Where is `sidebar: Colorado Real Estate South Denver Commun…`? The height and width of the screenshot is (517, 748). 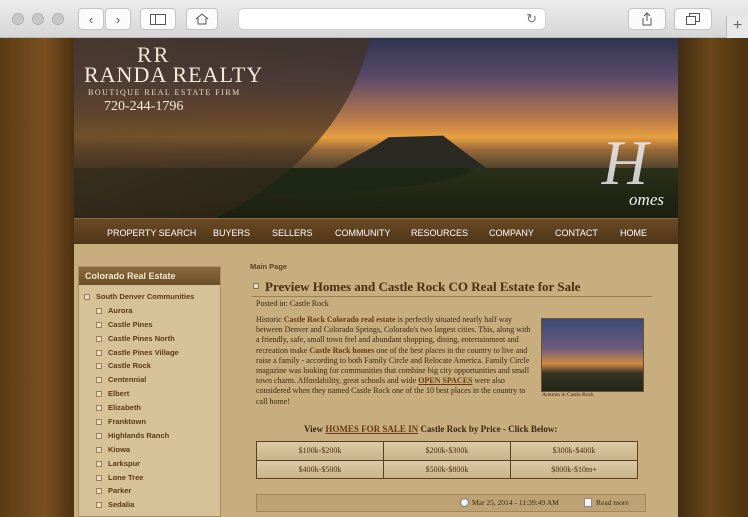
sidebar: Colorado Real Estate South Denver Commun… is located at coordinates (149, 391).